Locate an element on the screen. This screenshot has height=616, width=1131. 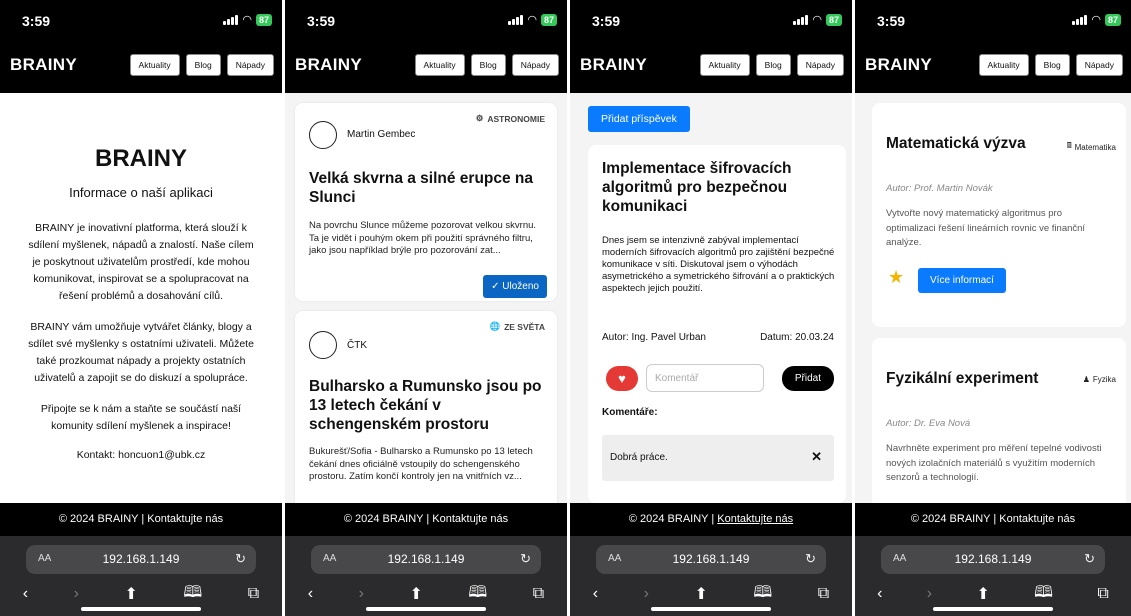
idea-tag: Fyzika is located at coordinates (1104, 379).